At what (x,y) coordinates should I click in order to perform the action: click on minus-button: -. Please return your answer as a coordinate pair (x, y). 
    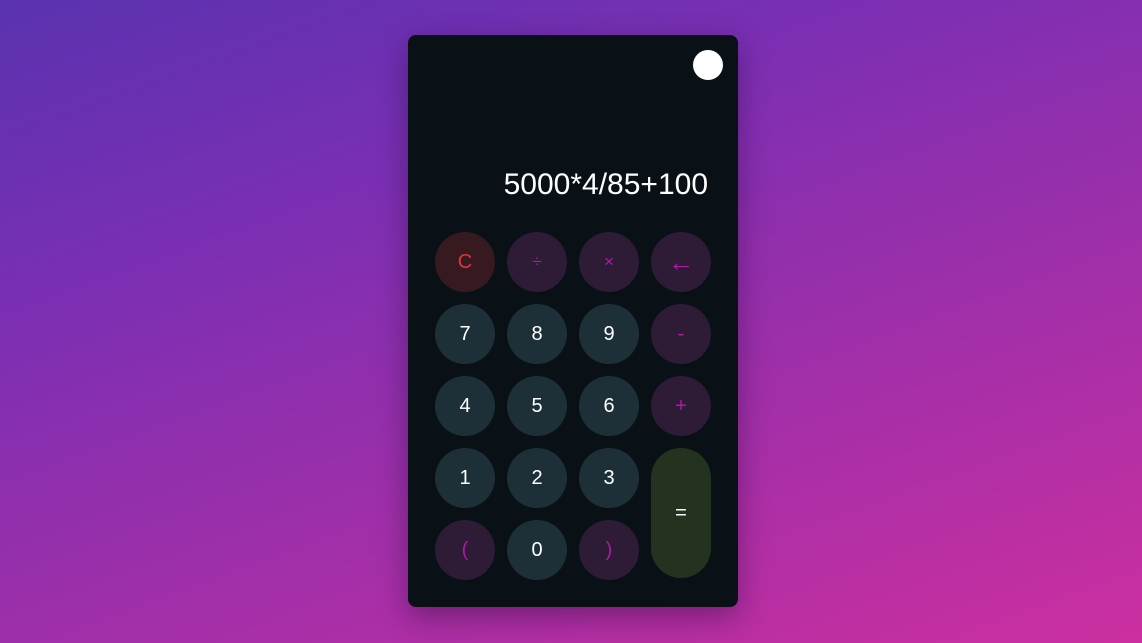
    Looking at the image, I should click on (681, 334).